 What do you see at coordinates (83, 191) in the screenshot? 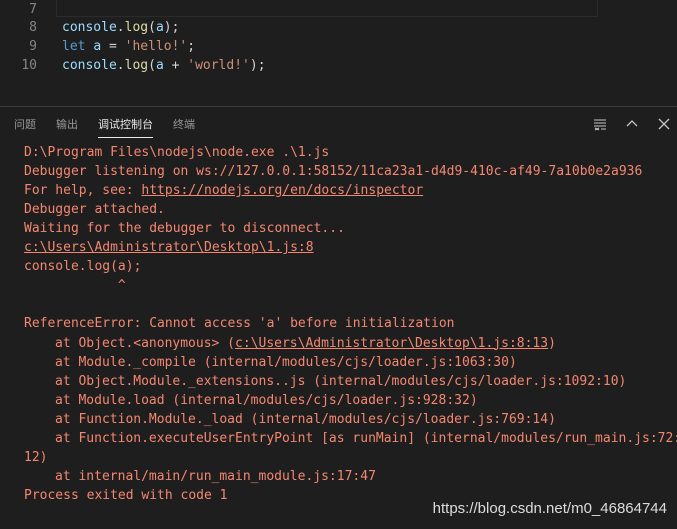
I see `console-text: For help, see:` at bounding box center [83, 191].